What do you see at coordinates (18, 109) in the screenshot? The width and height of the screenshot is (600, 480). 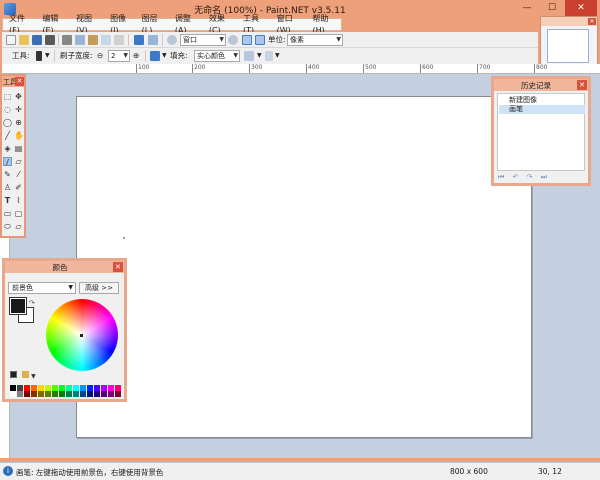 I see `move-selection-icon: ✛` at bounding box center [18, 109].